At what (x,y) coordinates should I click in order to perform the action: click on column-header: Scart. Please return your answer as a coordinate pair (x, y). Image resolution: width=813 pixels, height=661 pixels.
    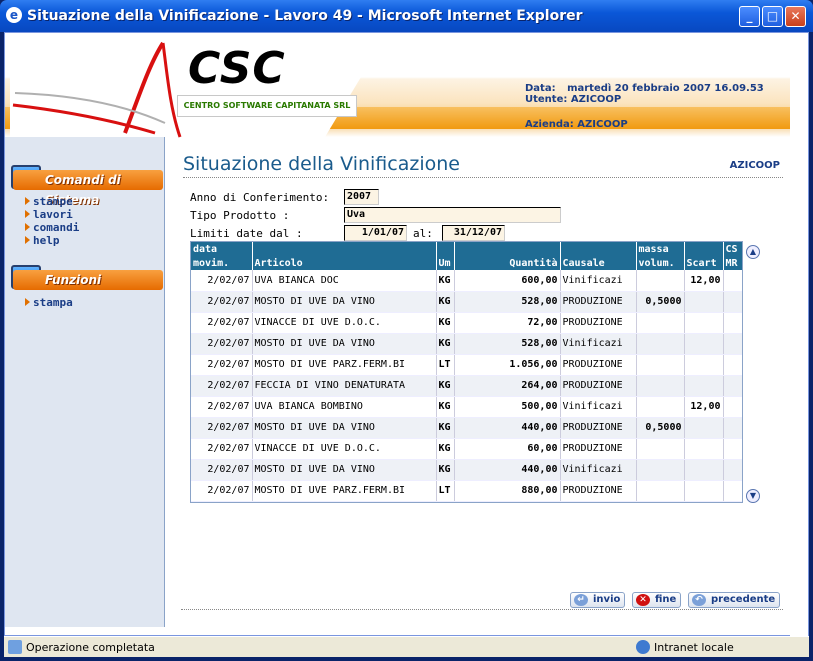
    Looking at the image, I should click on (704, 263).